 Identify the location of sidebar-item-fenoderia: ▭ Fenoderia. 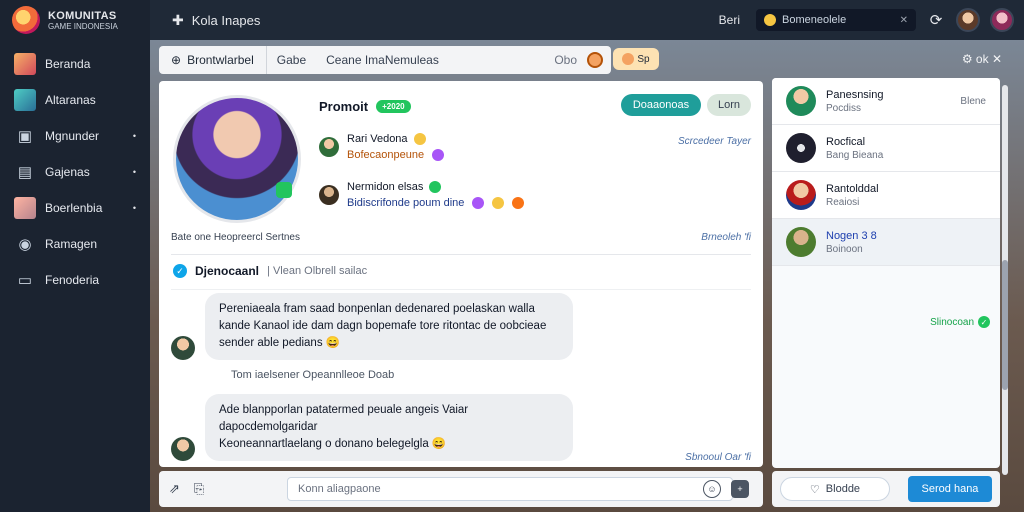
(75, 280).